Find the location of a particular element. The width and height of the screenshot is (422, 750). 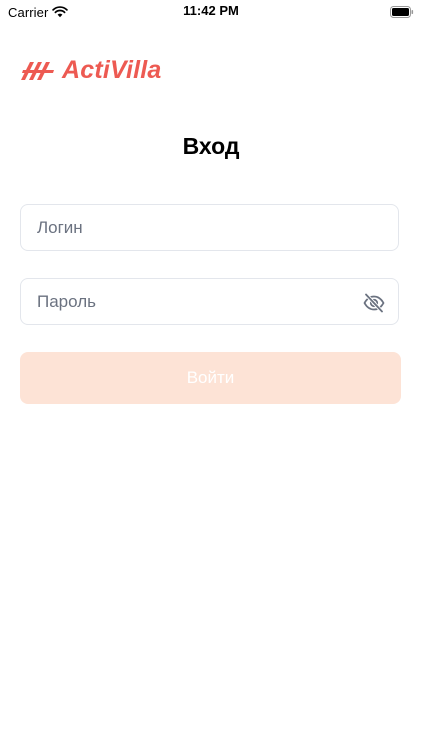

app-logo: ActiVilla is located at coordinates (91, 70).